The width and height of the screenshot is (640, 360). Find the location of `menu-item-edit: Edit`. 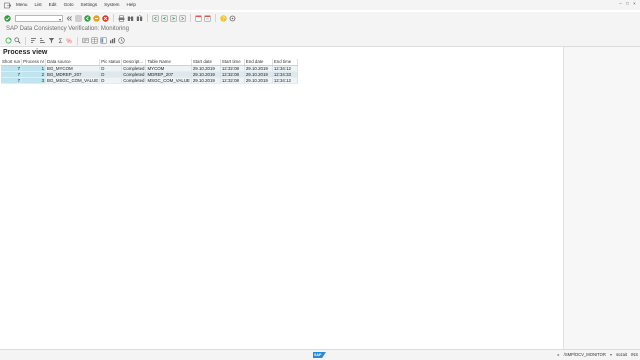

menu-item-edit: Edit is located at coordinates (53, 5).